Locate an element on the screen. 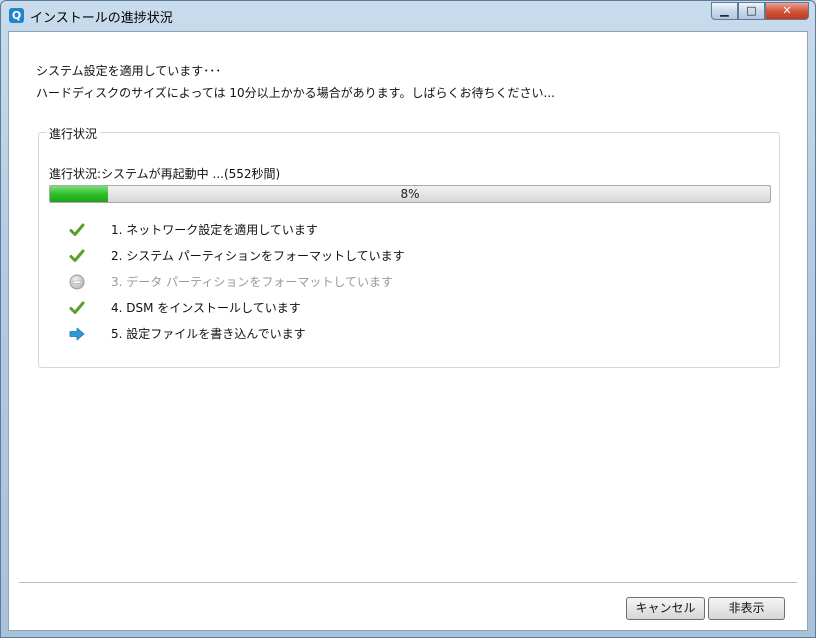 The height and width of the screenshot is (638, 816). caption-buttons: ▁ □ ✕ is located at coordinates (760, 11).